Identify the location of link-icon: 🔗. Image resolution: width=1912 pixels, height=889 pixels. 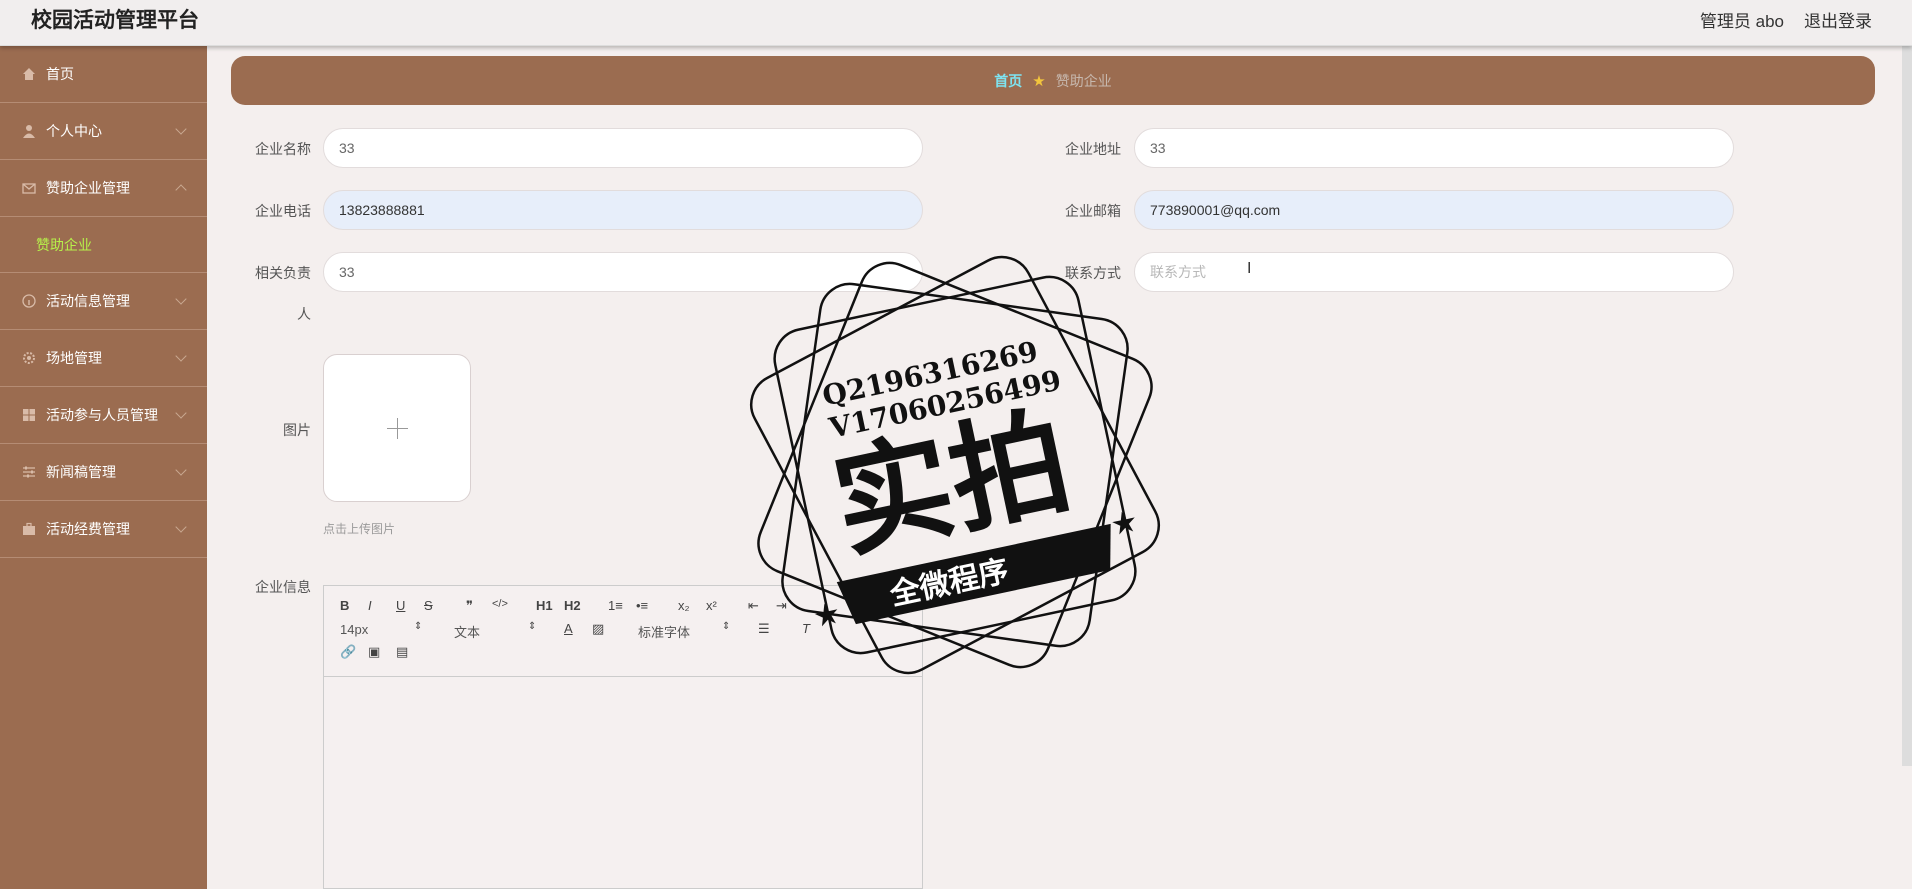
(348, 652).